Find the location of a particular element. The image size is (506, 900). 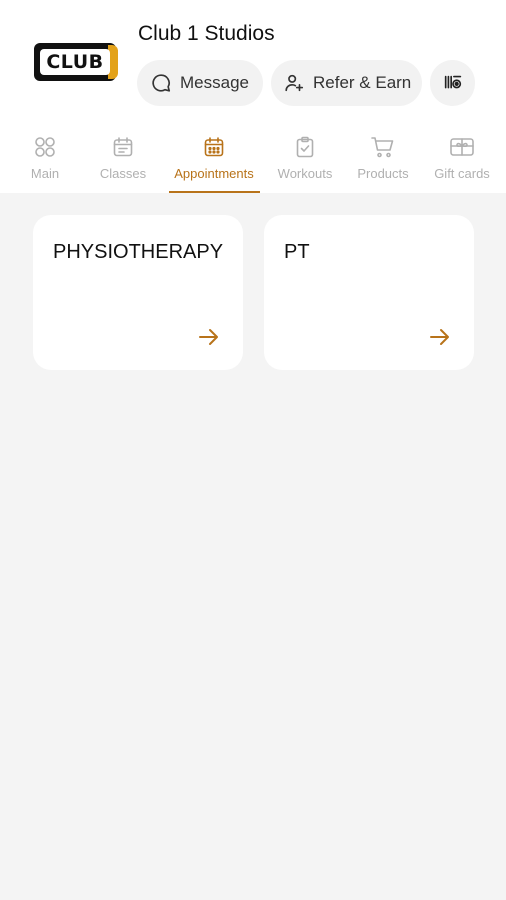

appointment-card-pt: PT is located at coordinates (369, 292).